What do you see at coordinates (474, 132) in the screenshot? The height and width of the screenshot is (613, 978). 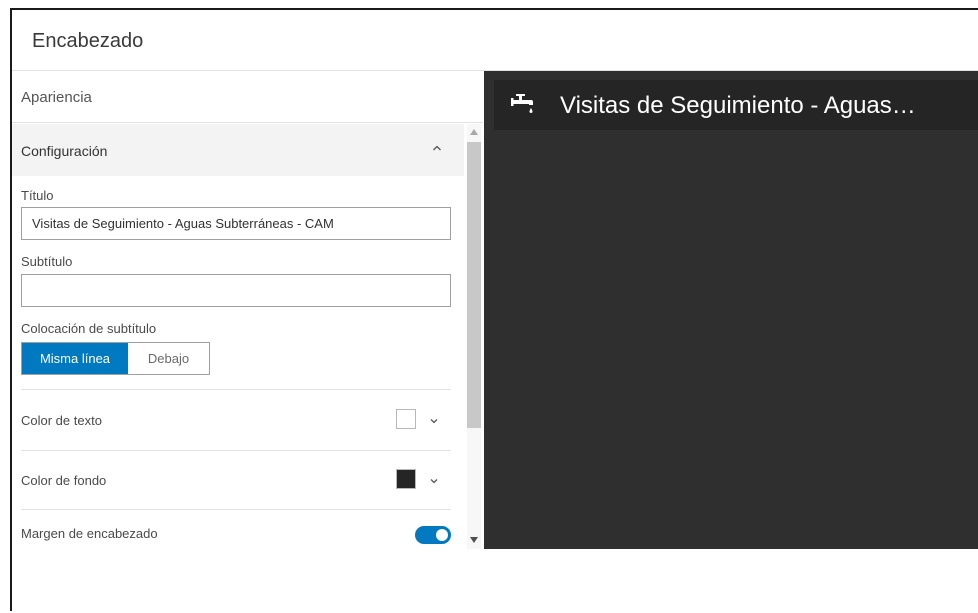 I see `scroll-up-arrow-icon` at bounding box center [474, 132].